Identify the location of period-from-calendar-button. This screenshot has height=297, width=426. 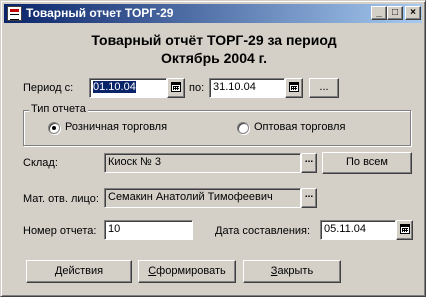
(176, 88).